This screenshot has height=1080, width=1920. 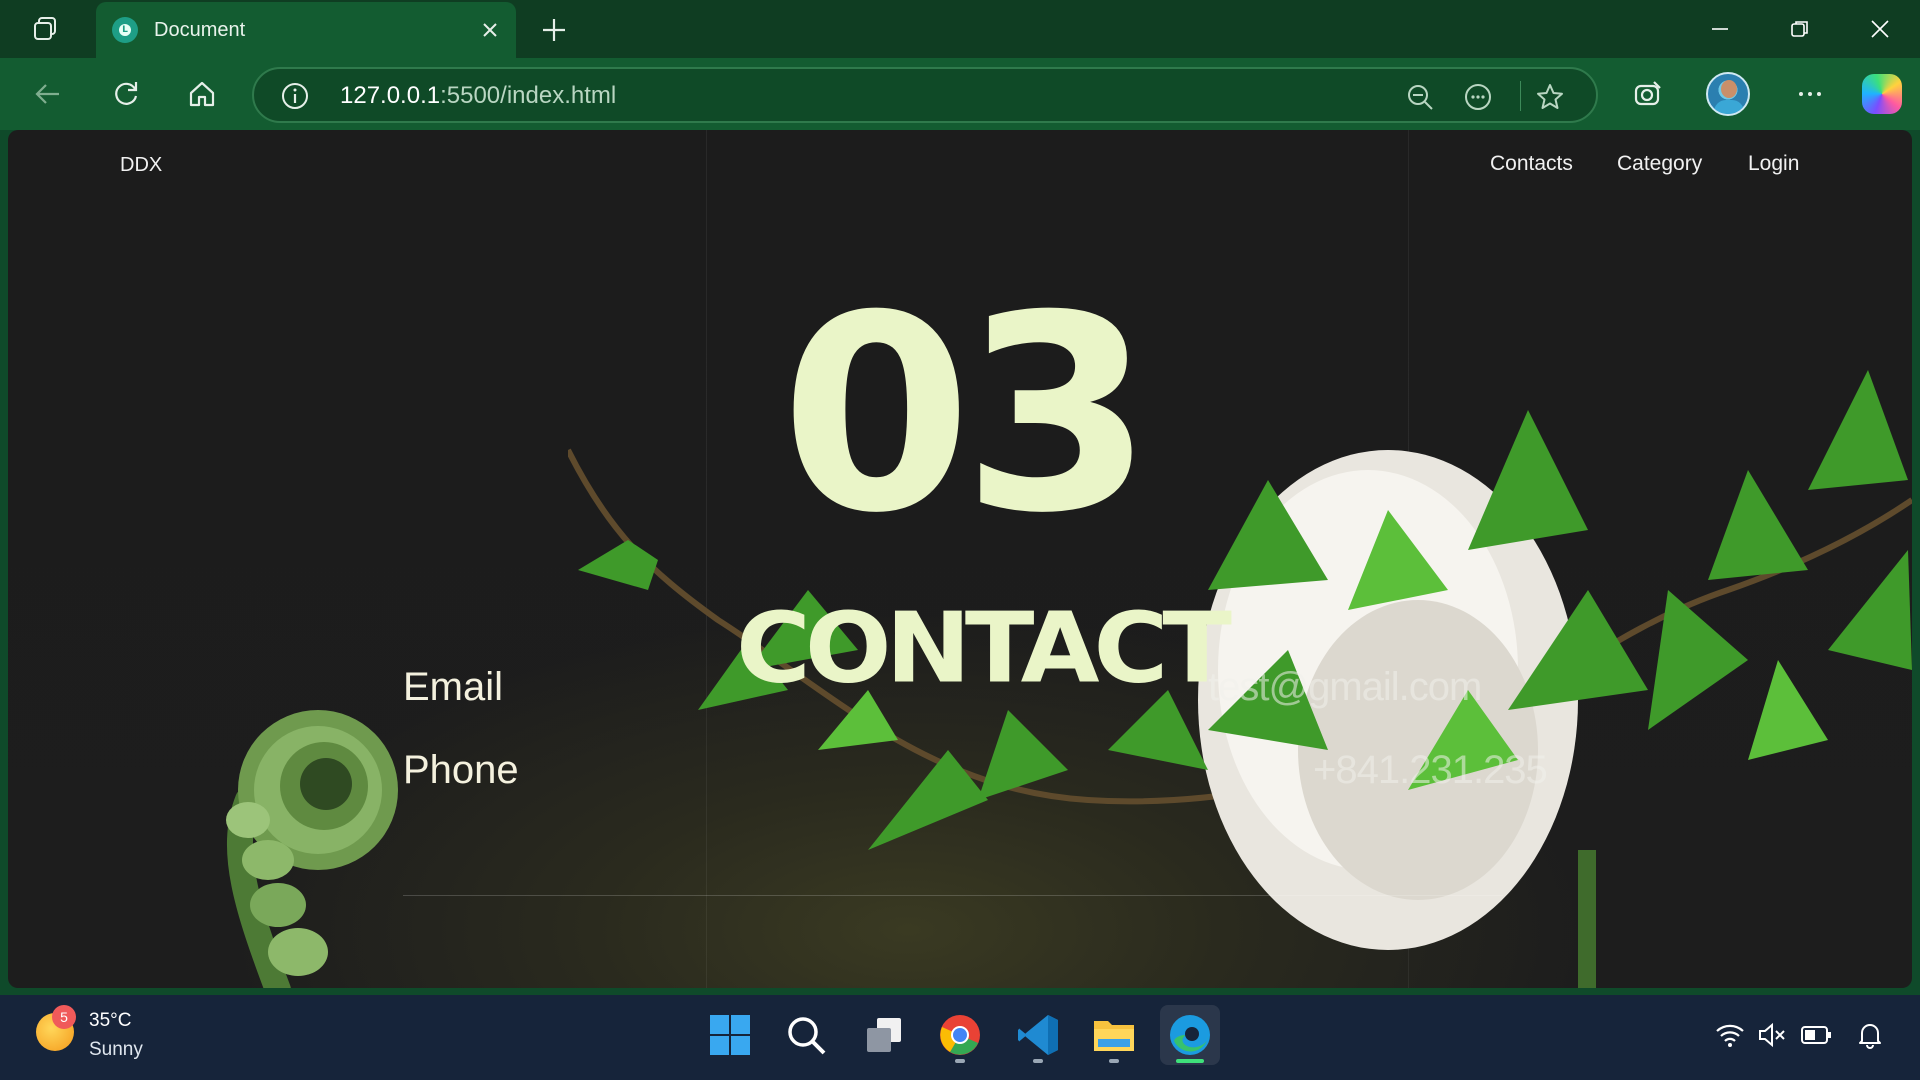 What do you see at coordinates (1882, 94) in the screenshot?
I see `copilot-icon` at bounding box center [1882, 94].